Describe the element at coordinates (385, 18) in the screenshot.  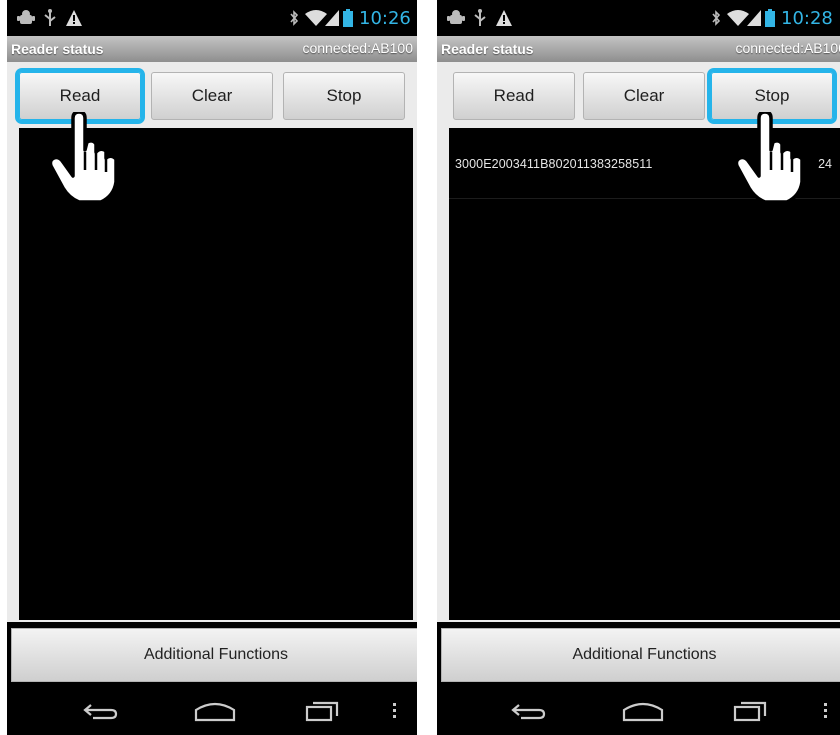
I see `clock: 10:26` at that location.